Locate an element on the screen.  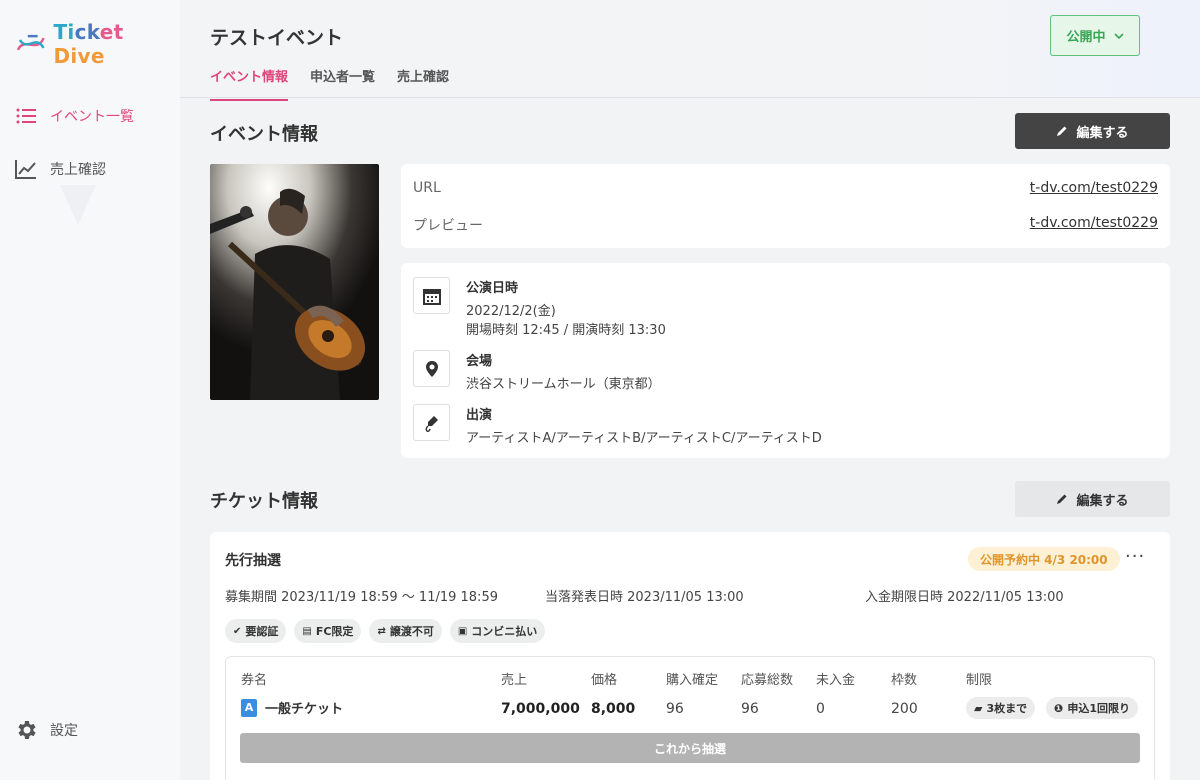
limit-label: 申込1回限り is located at coordinates (1098, 708).